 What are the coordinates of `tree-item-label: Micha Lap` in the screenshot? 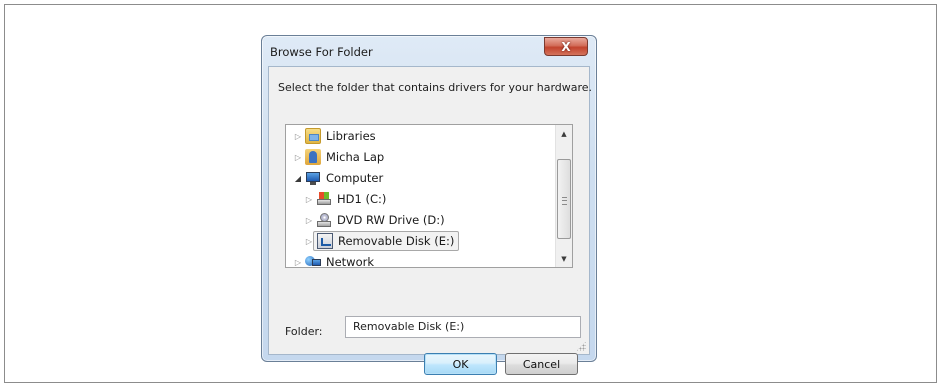 It's located at (355, 157).